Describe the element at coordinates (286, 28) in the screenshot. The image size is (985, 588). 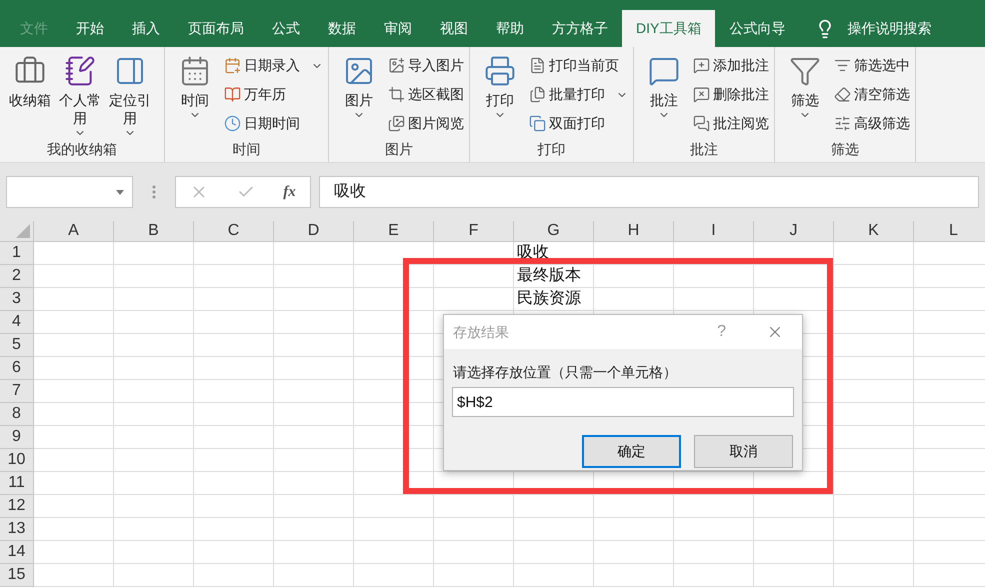
I see `ribbon-tab: 公式` at that location.